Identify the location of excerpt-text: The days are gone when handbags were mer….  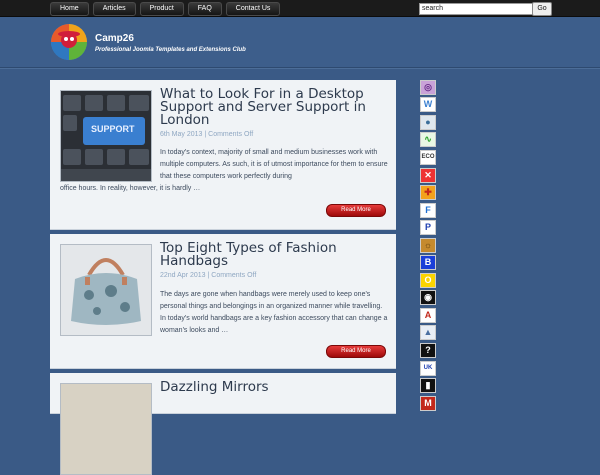
(274, 312).